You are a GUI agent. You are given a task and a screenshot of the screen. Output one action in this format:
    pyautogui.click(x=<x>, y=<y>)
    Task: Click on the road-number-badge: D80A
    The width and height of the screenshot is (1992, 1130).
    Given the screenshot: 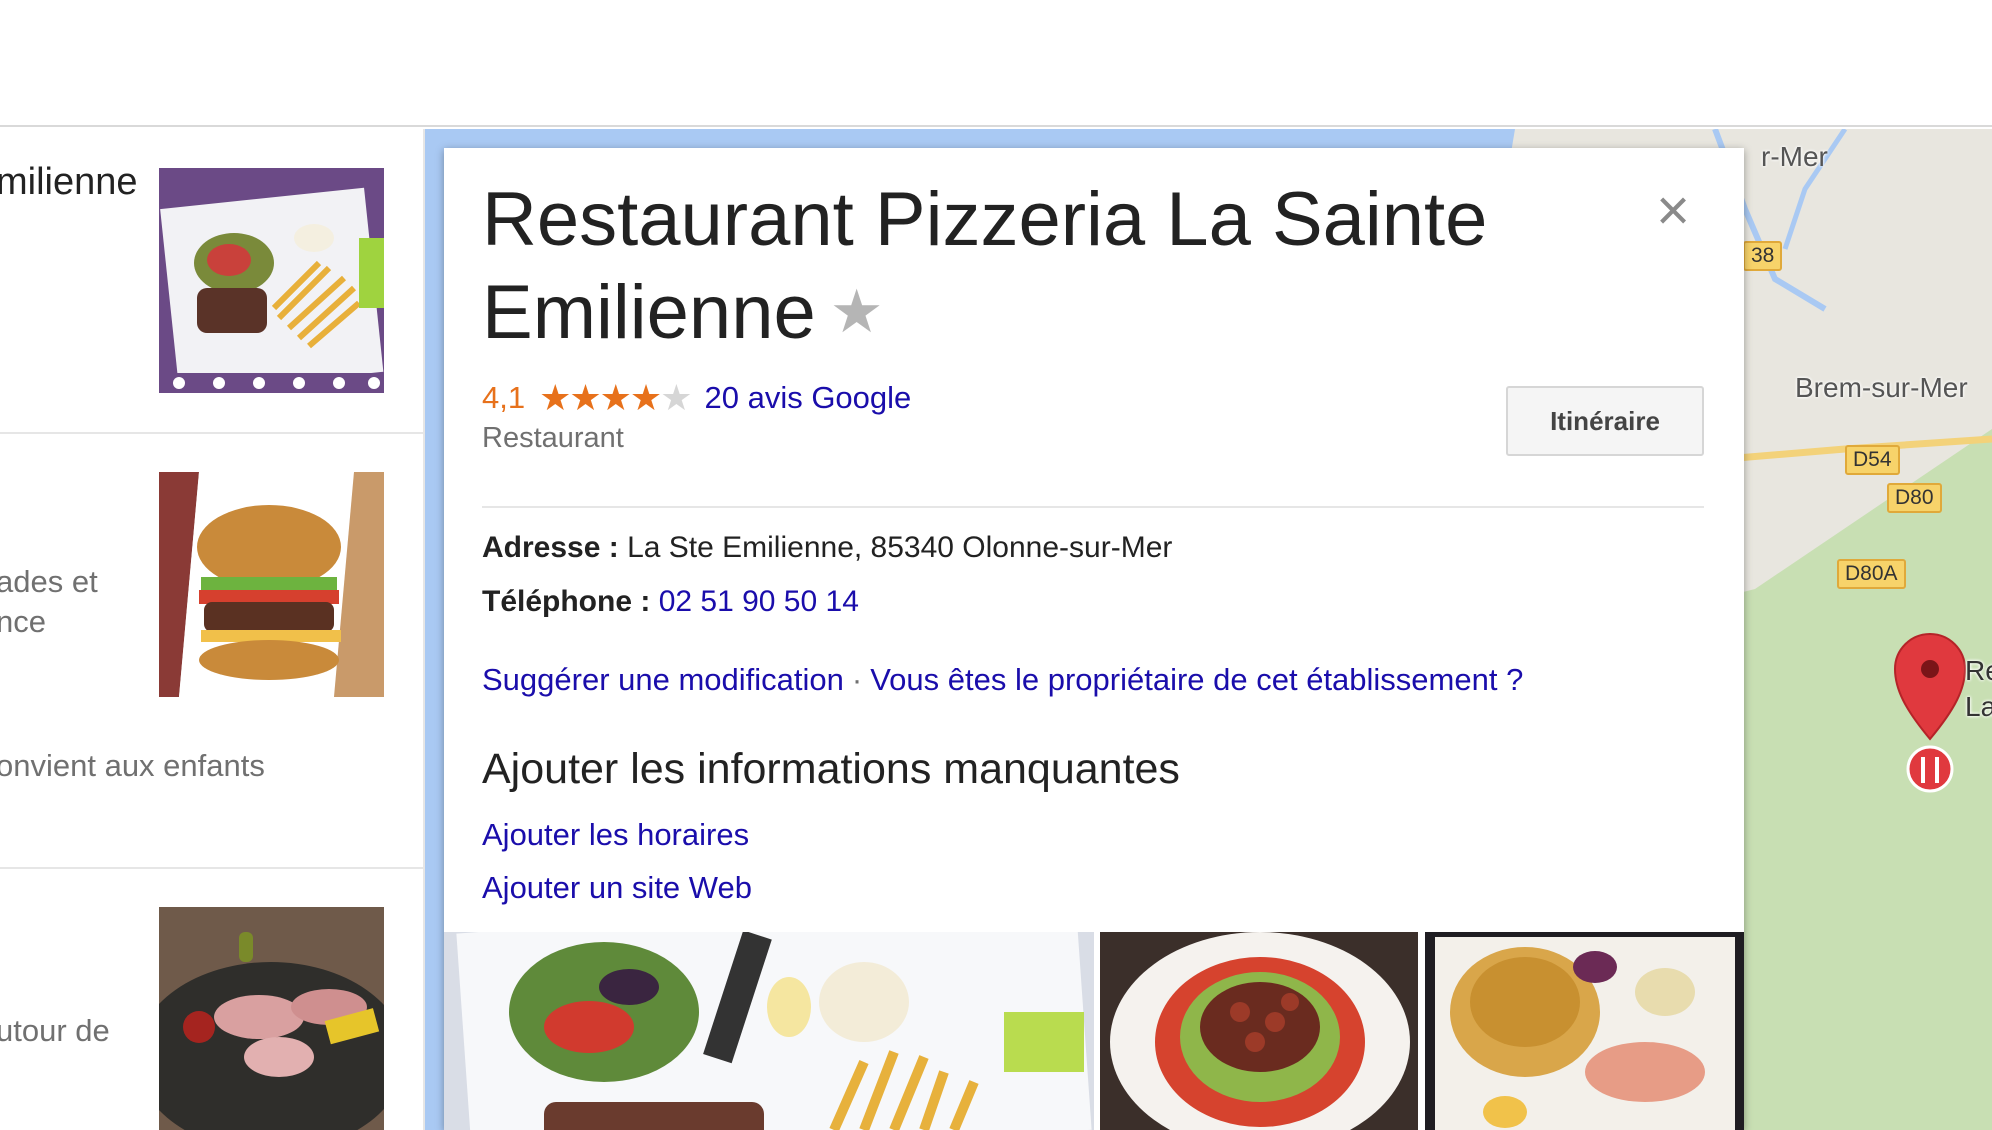 What is the action you would take?
    pyautogui.click(x=1871, y=574)
    